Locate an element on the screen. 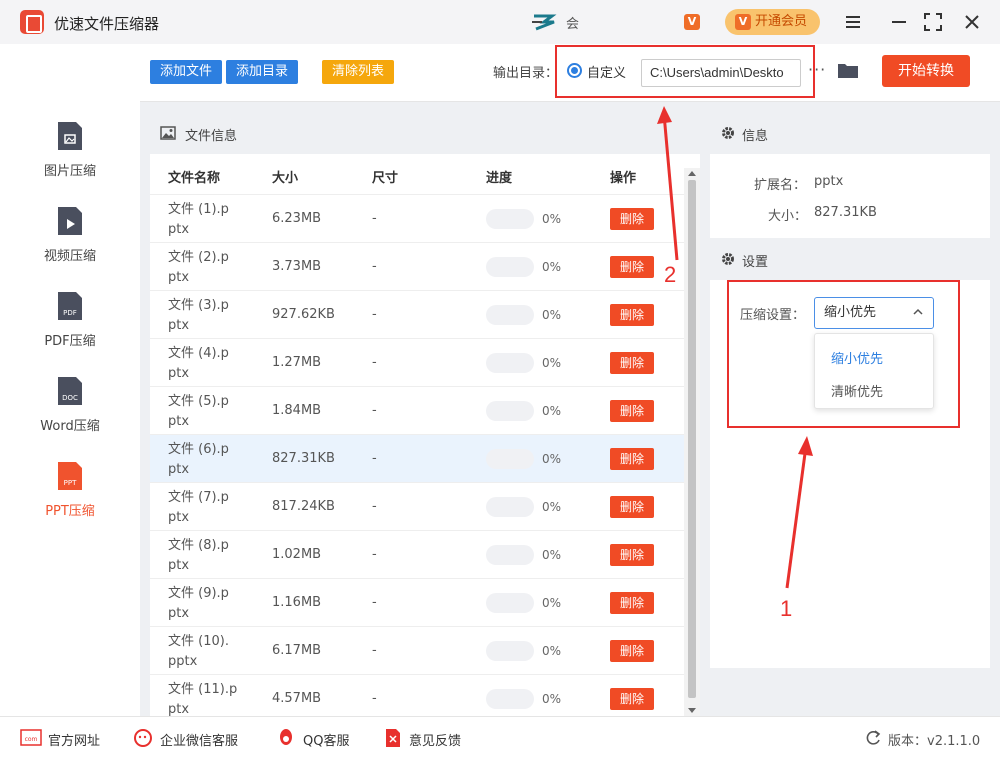 The width and height of the screenshot is (1000, 760). website-icon: com is located at coordinates (31, 738).